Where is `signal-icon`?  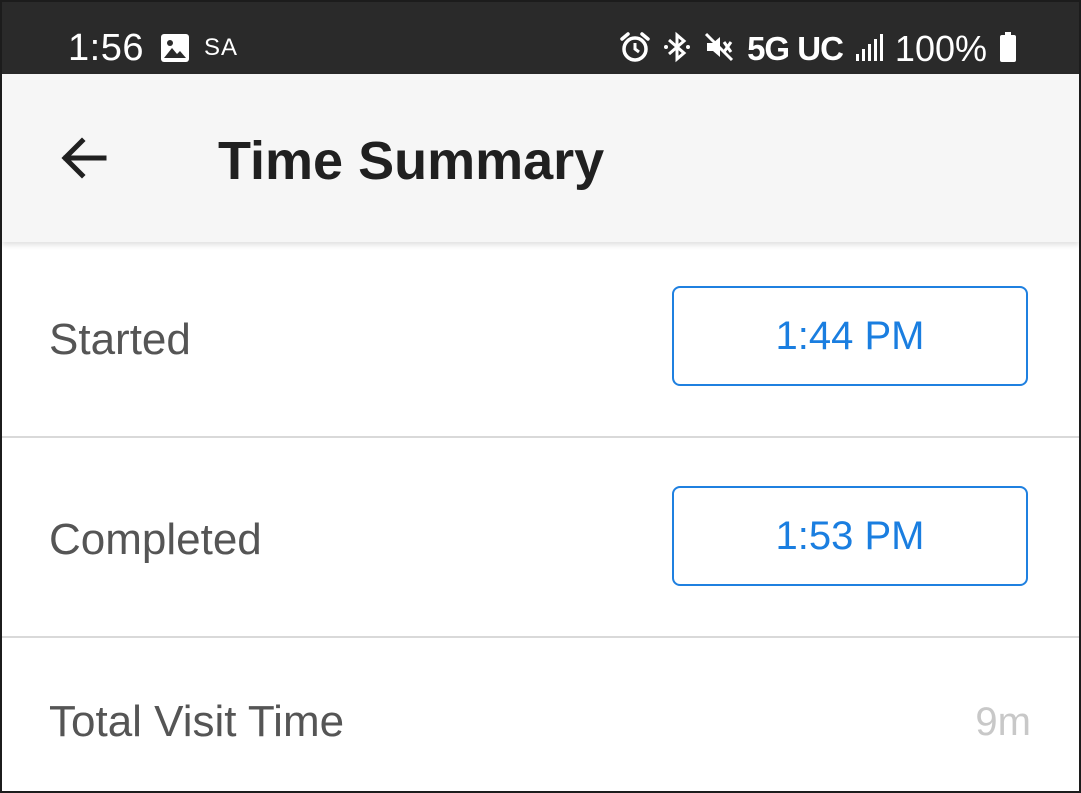
signal-icon is located at coordinates (869, 49).